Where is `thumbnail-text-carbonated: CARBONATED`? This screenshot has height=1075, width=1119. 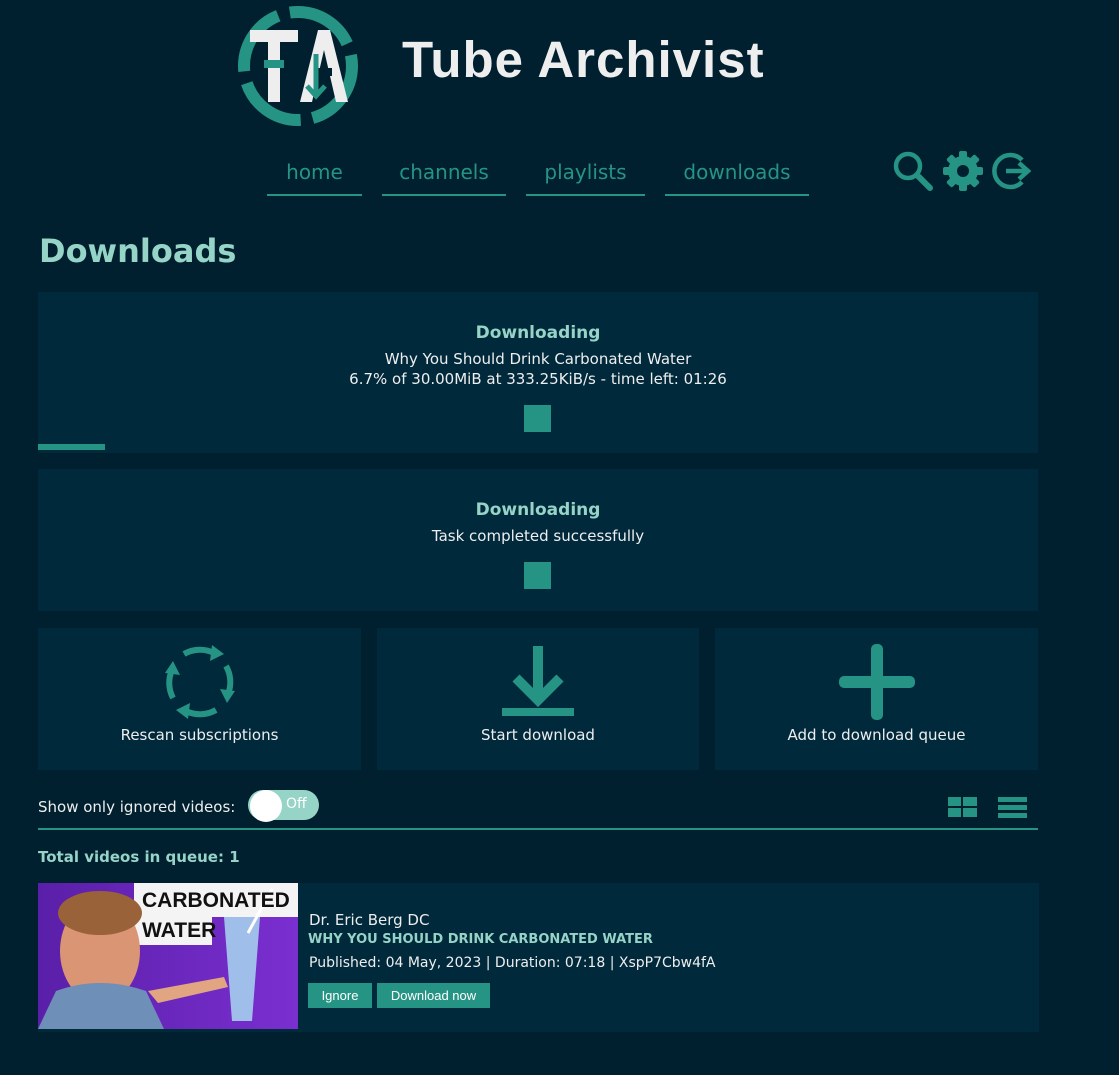 thumbnail-text-carbonated: CARBONATED is located at coordinates (216, 900).